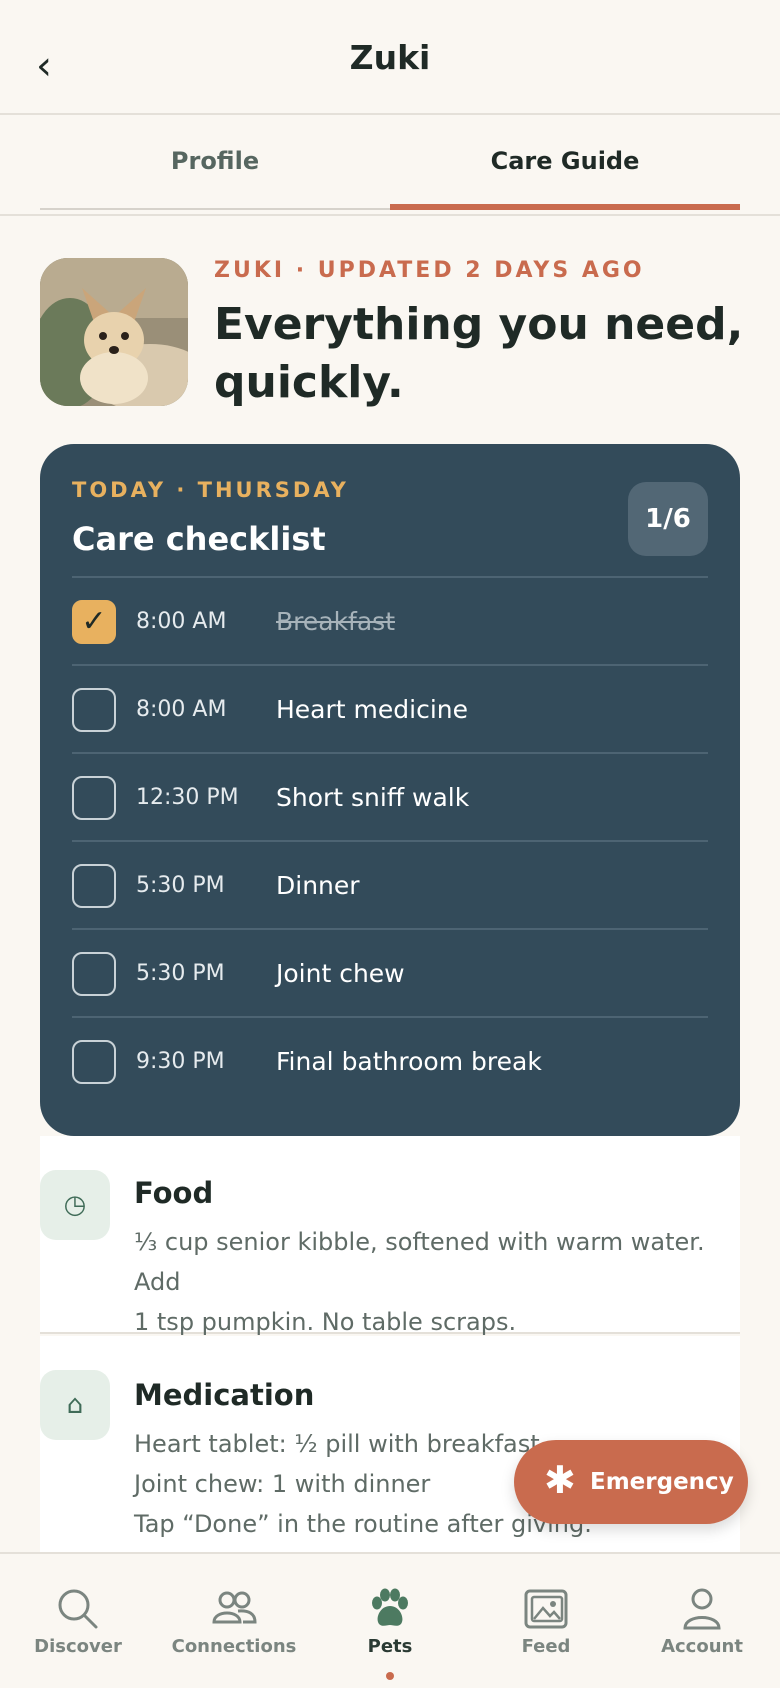  I want to click on nav-label: Discover, so click(78, 1646).